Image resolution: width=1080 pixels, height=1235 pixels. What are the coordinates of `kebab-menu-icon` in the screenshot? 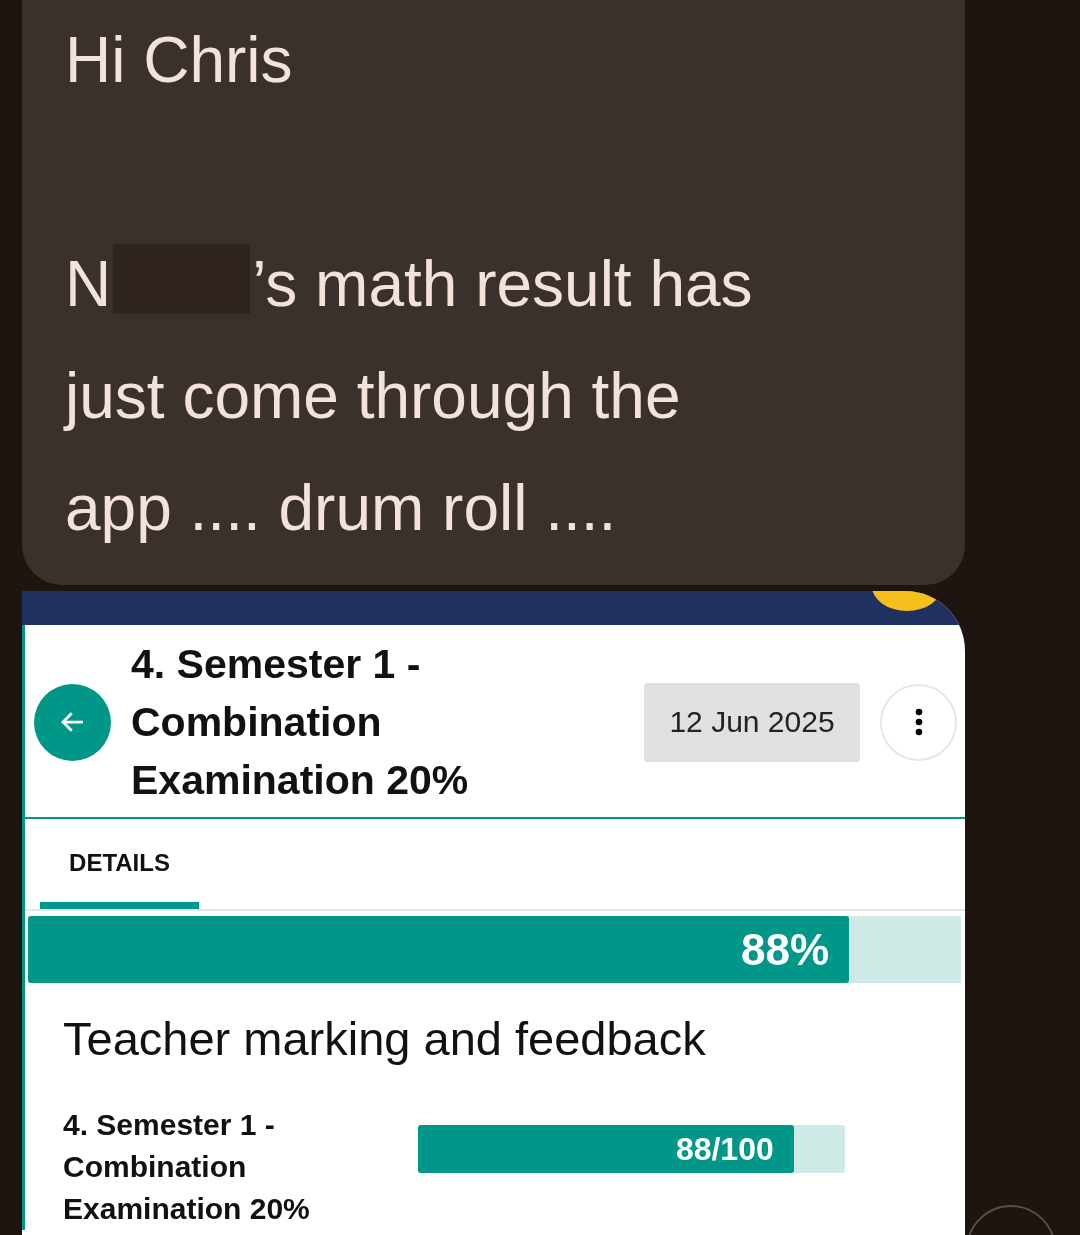 It's located at (918, 722).